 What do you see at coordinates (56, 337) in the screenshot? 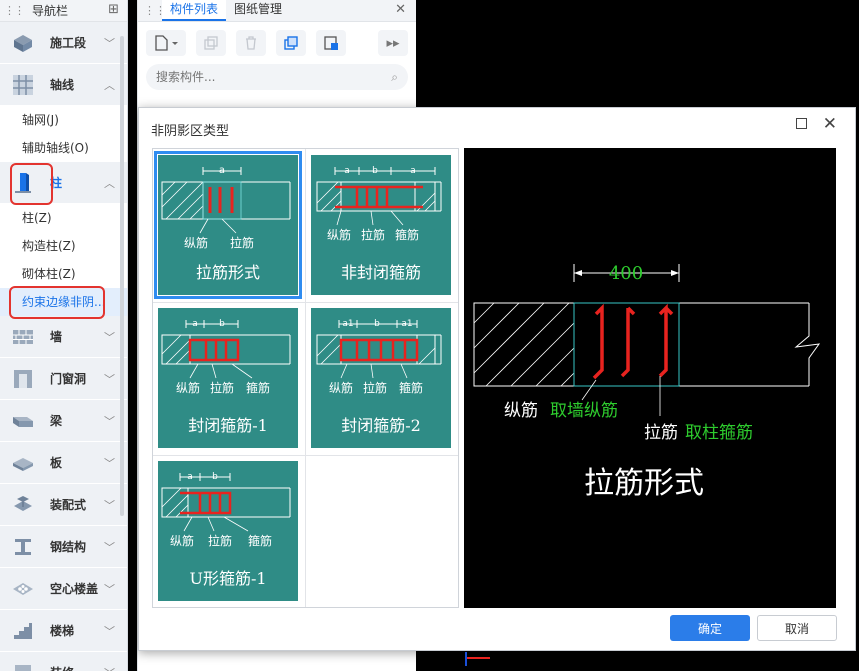
I see `nav-group-label: 墙` at bounding box center [56, 337].